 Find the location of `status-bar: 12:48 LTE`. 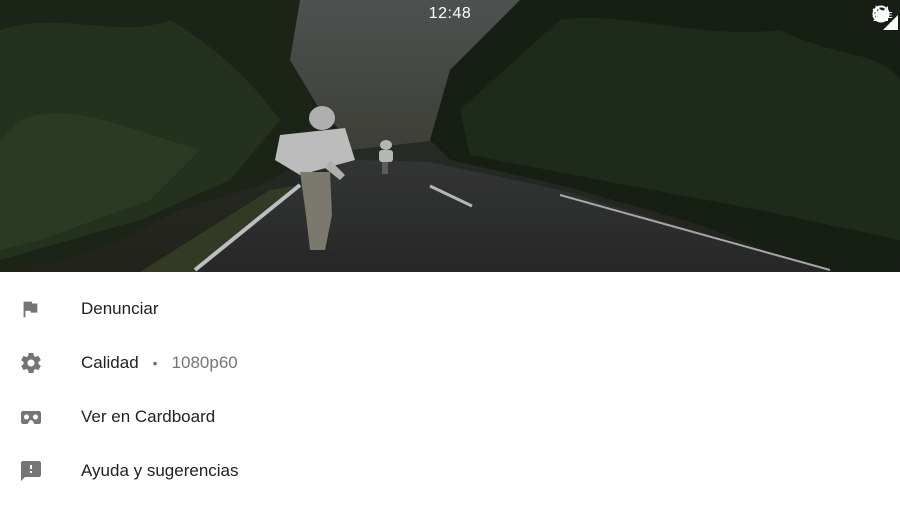

status-bar: 12:48 LTE is located at coordinates (450, 15).